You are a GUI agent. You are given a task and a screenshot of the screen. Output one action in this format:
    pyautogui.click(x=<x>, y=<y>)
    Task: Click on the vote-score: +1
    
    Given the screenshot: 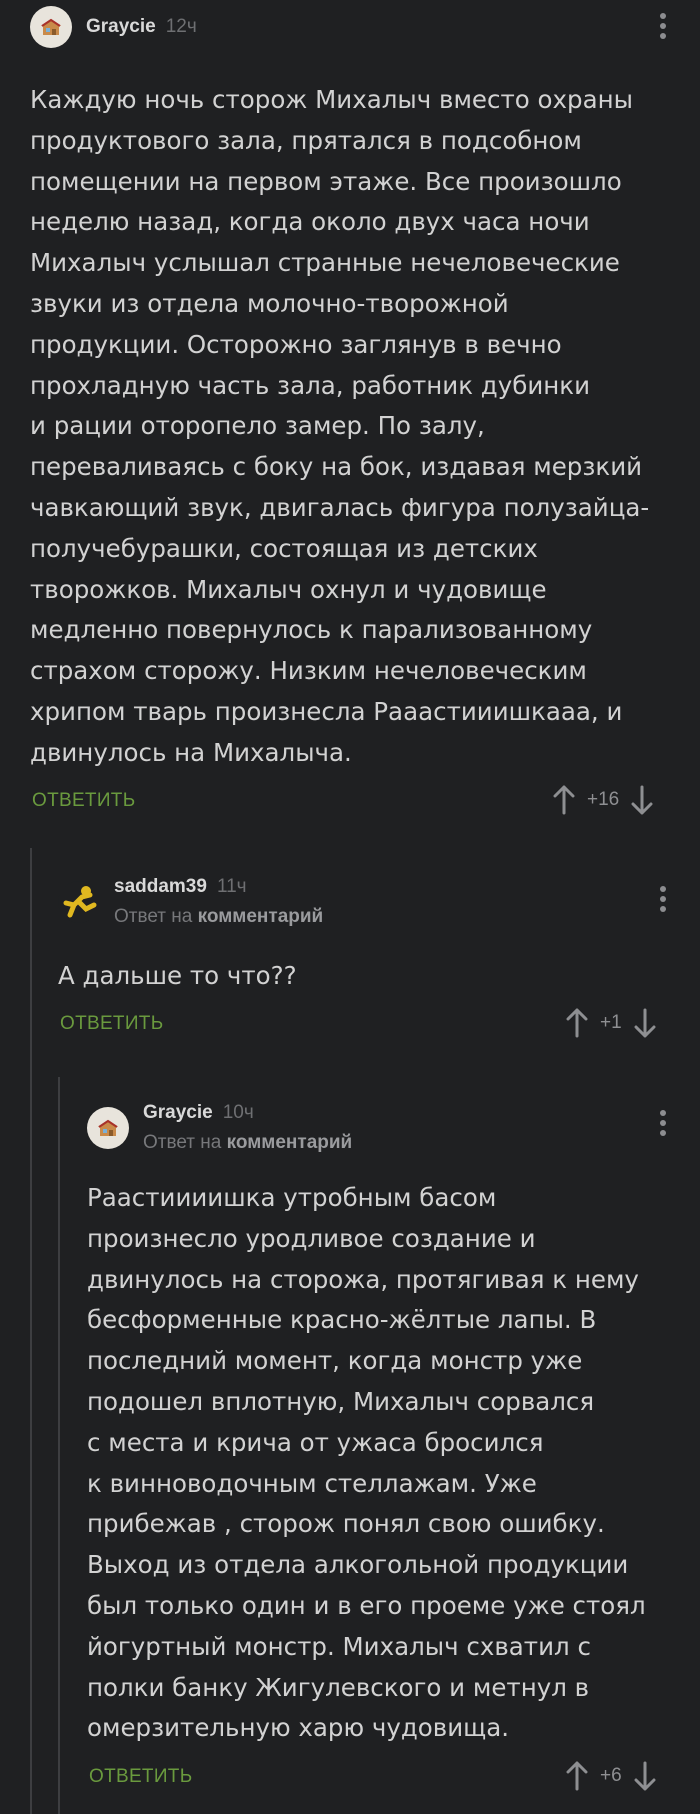 What is the action you would take?
    pyautogui.click(x=611, y=1022)
    